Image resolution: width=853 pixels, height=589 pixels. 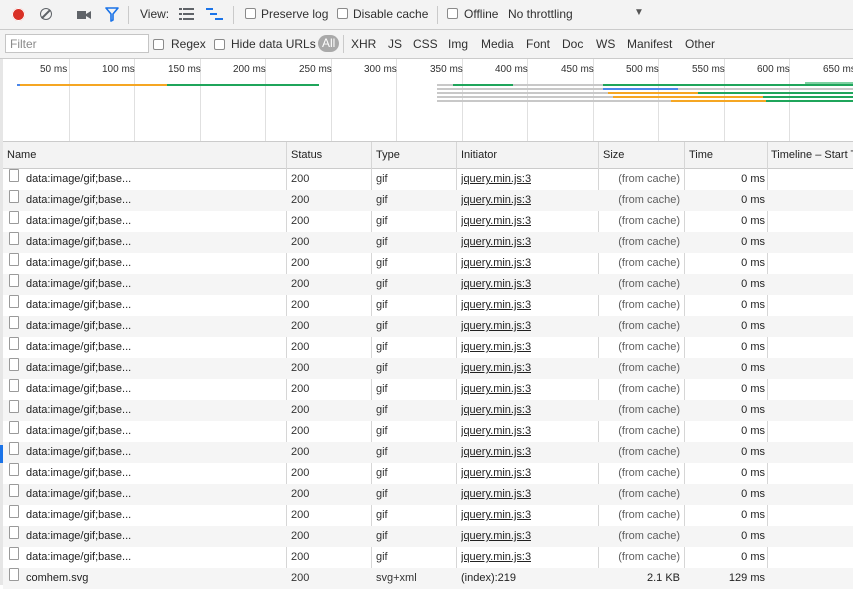 I want to click on request-size: (from cache), so click(x=649, y=557).